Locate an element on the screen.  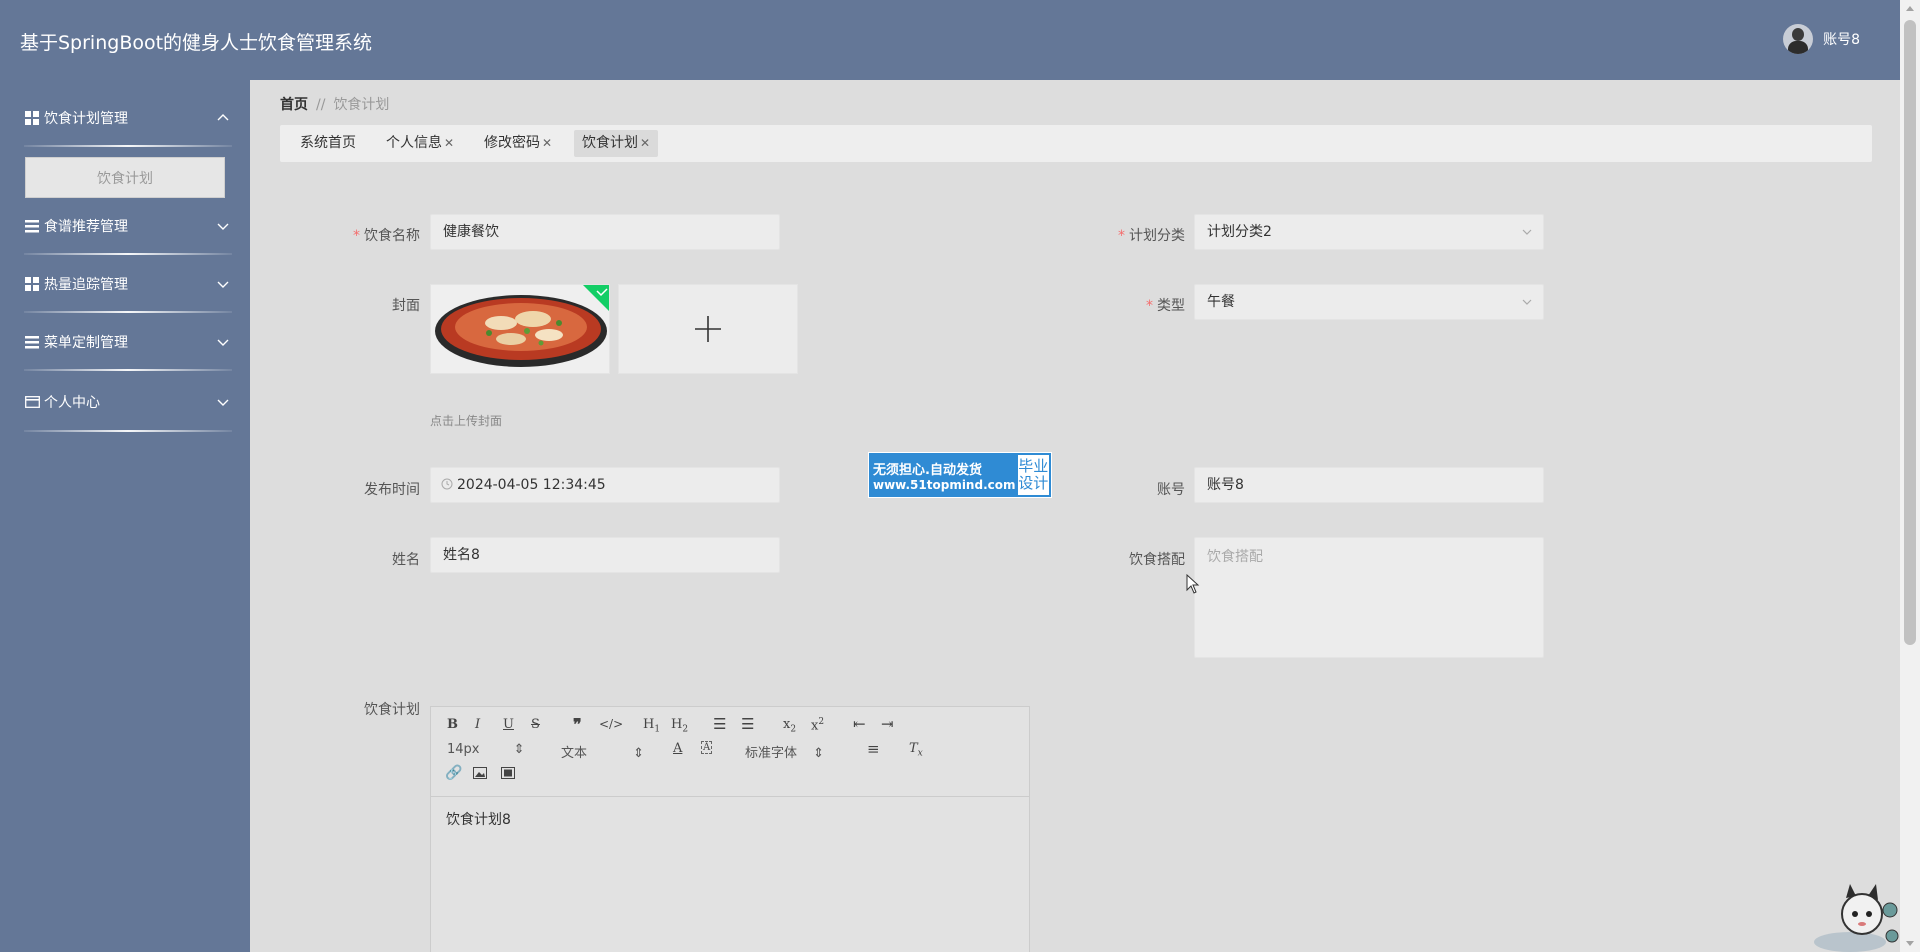
editor-content: 饮食计划8 is located at coordinates (730, 819).